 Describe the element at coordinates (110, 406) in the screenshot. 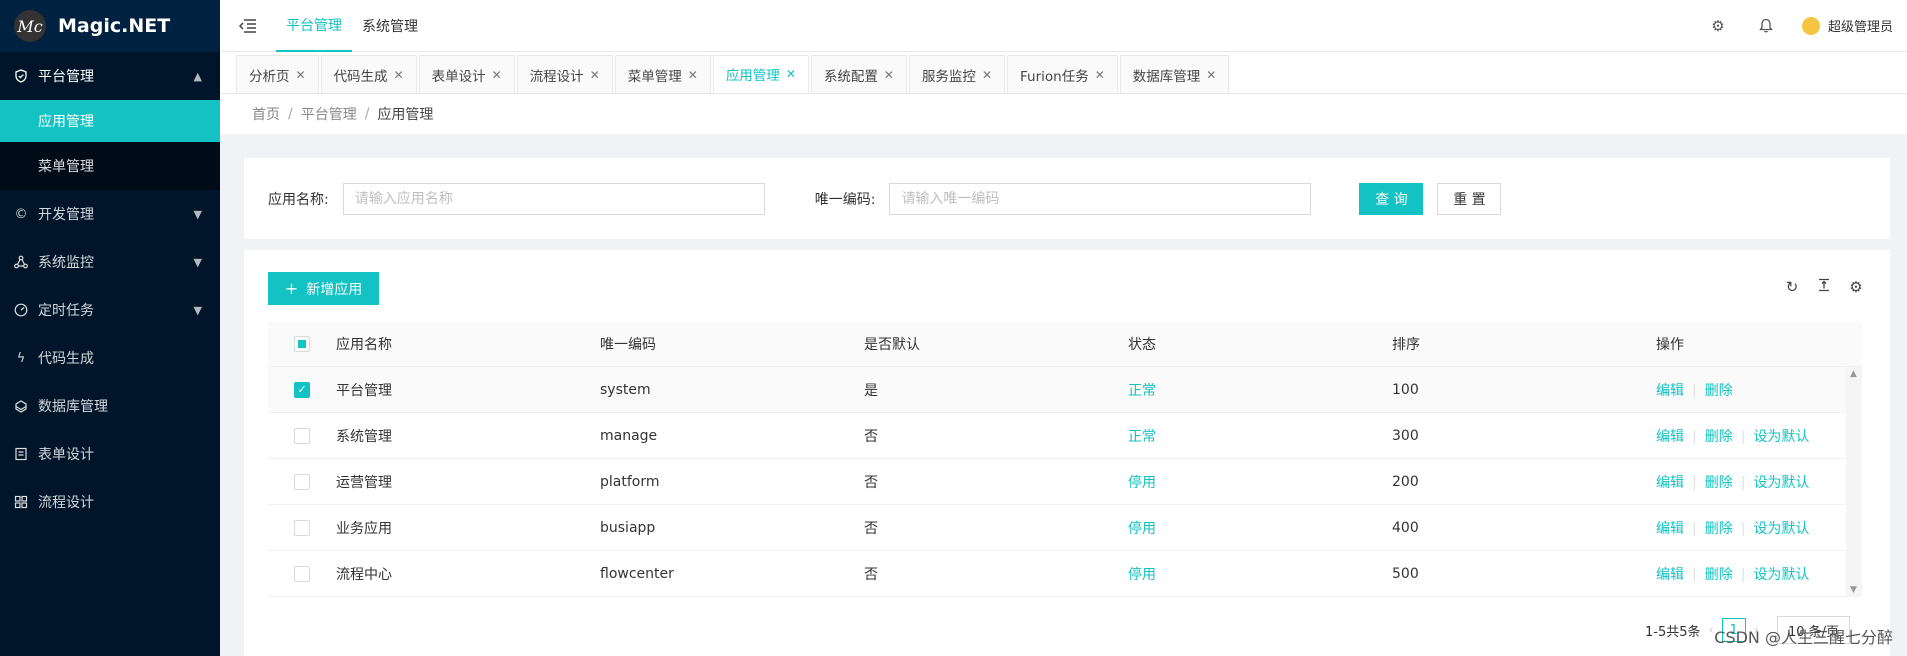

I see `sidebar-item-database: 数据库管理` at that location.